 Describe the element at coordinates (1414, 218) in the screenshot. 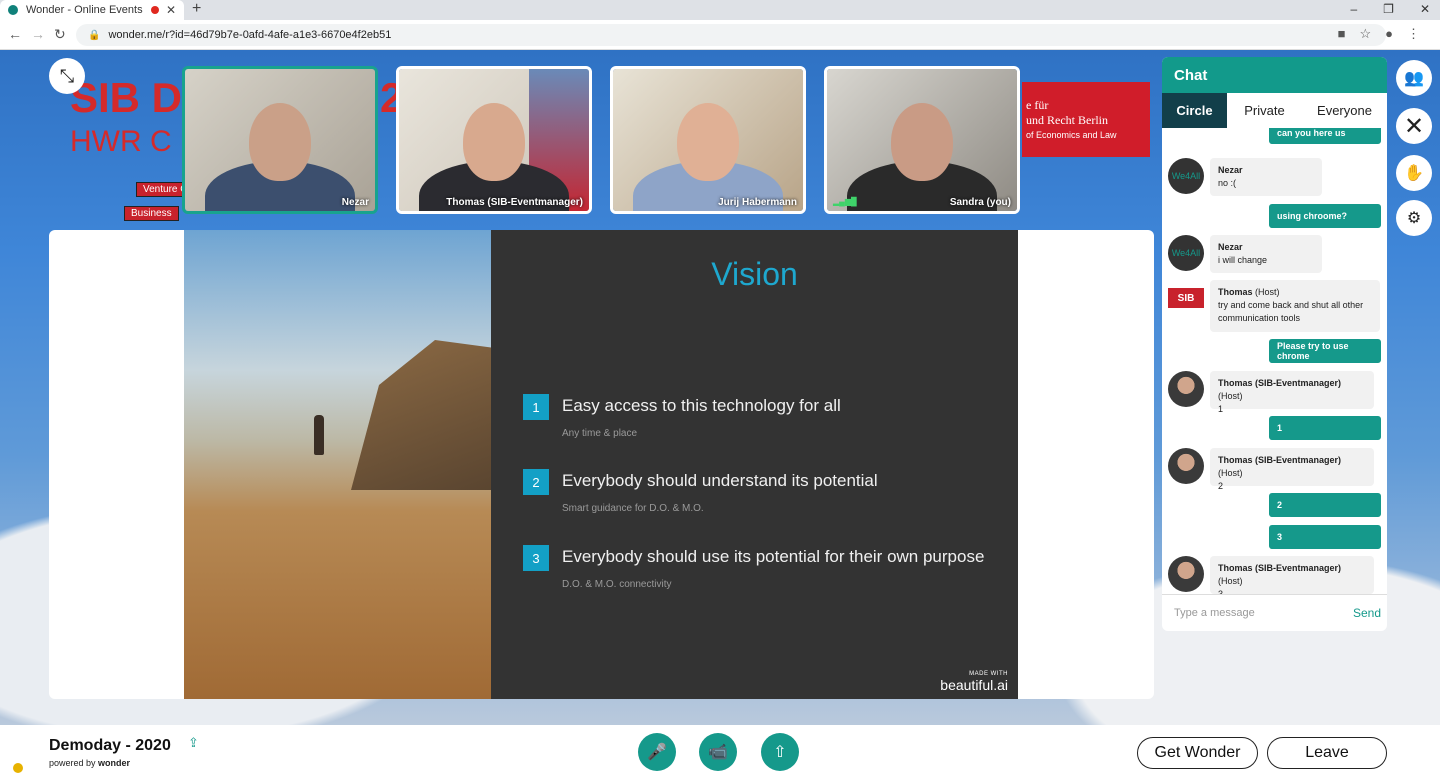

I see `settings-gear-icon: ⚙` at that location.